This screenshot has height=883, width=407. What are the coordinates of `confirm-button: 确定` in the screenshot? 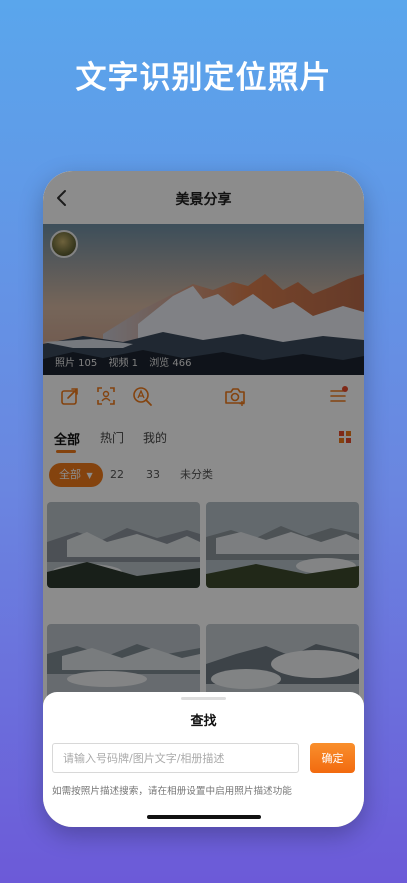 It's located at (332, 758).